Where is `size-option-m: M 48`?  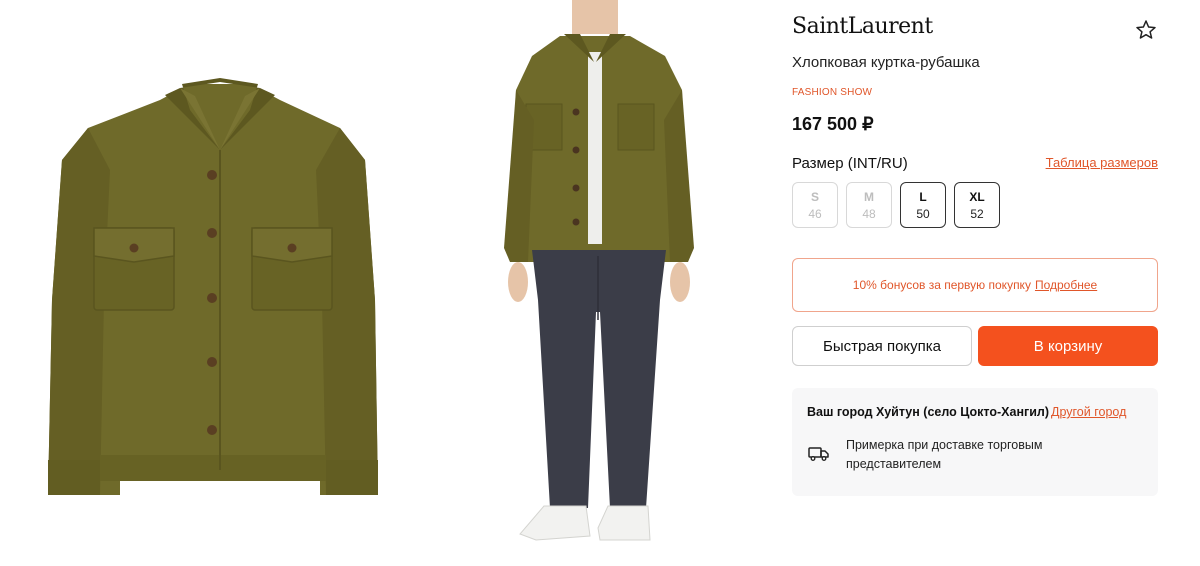 size-option-m: M 48 is located at coordinates (869, 205).